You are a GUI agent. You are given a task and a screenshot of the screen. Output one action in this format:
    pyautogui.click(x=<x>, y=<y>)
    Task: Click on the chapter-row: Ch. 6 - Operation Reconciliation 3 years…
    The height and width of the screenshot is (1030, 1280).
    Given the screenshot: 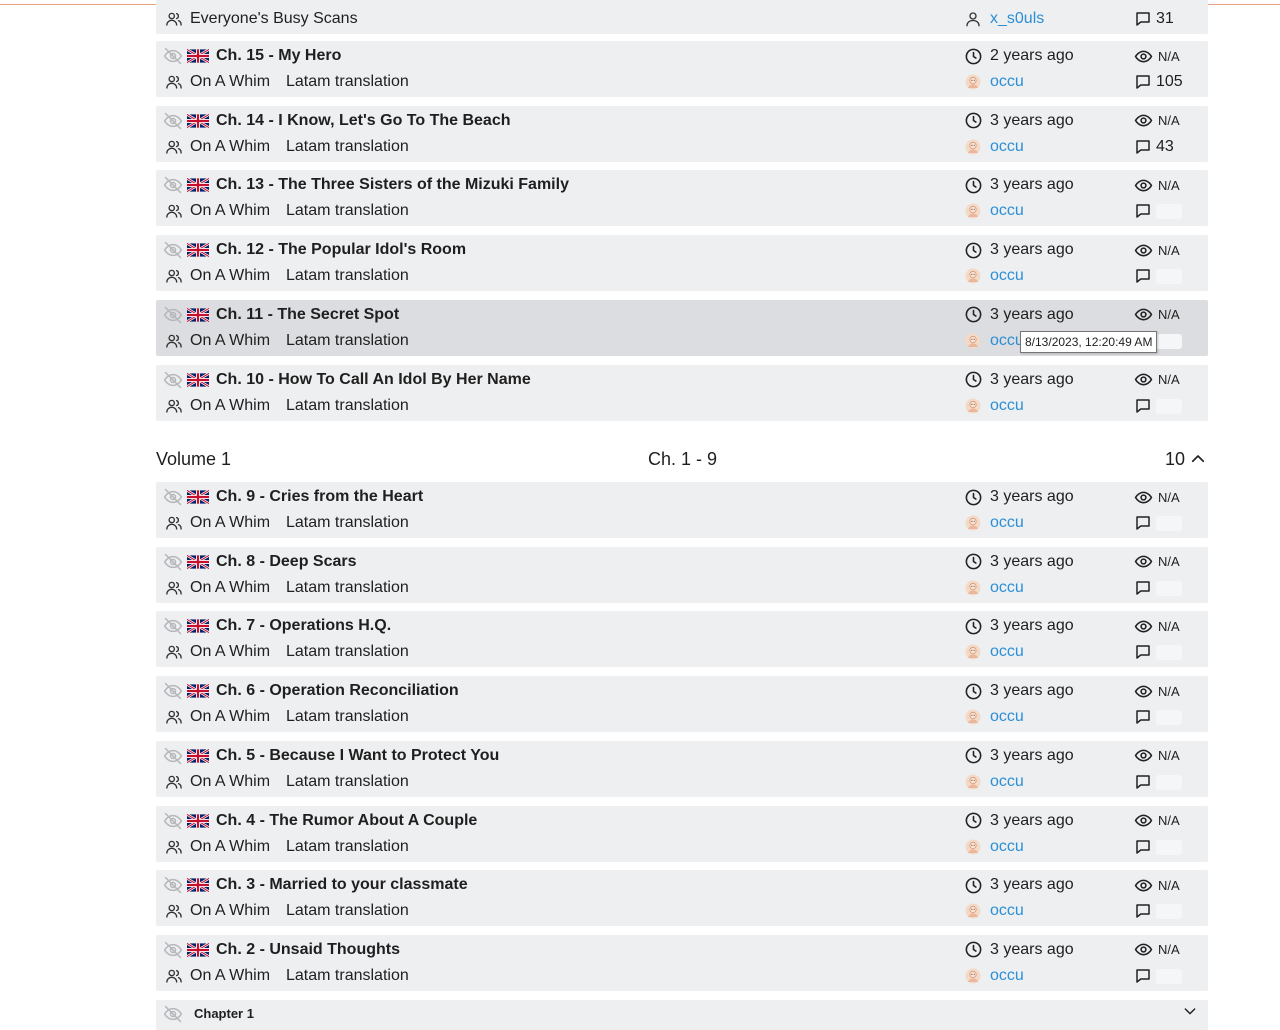 What is the action you would take?
    pyautogui.click(x=682, y=704)
    